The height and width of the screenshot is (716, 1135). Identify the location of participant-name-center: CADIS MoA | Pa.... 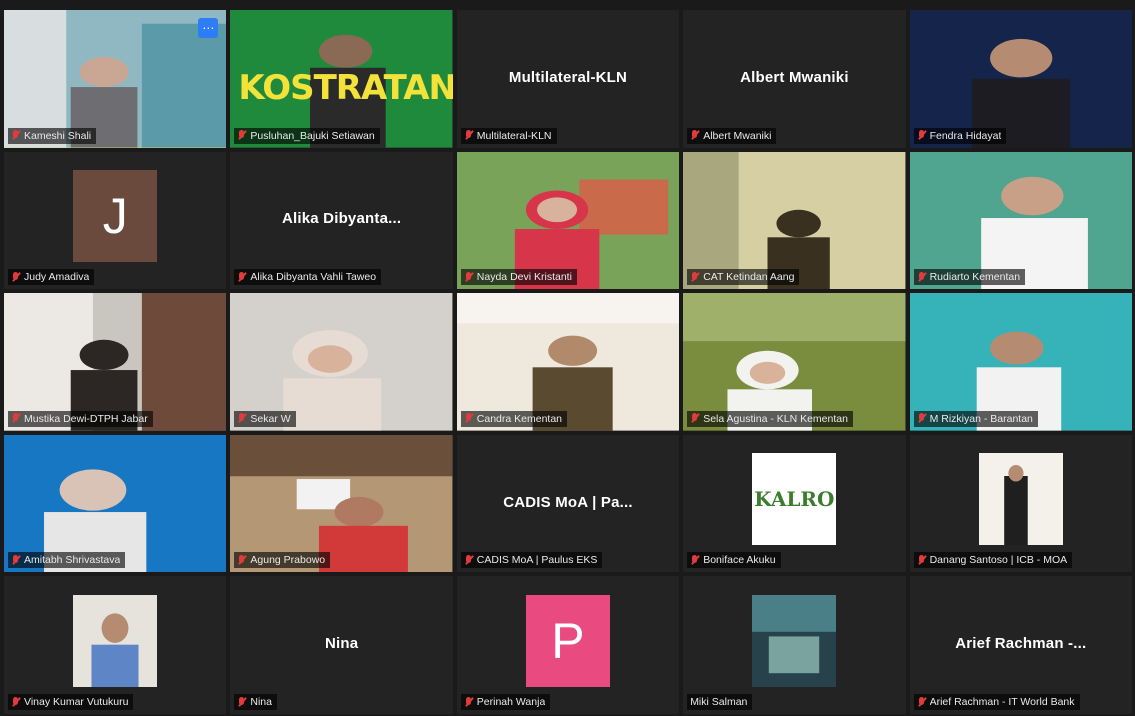
(568, 502).